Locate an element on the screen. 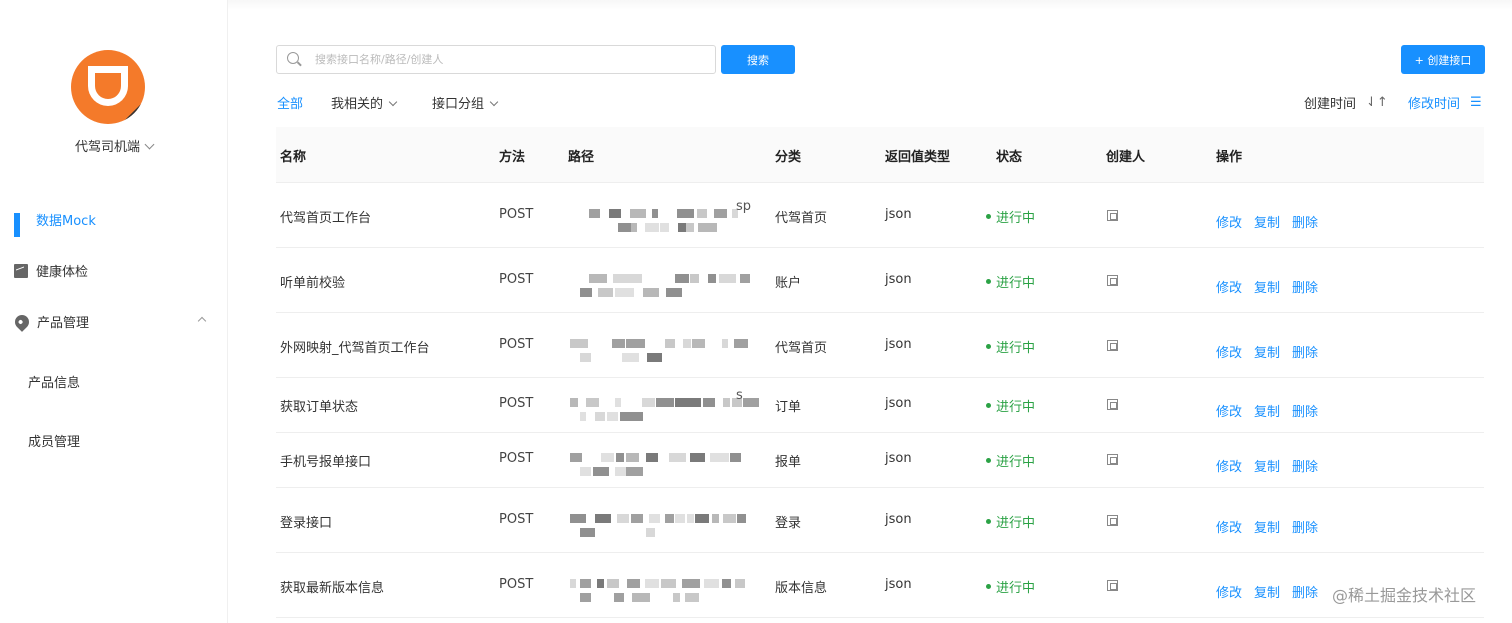 This screenshot has width=1512, height=623. col-category: 分类 is located at coordinates (788, 157).